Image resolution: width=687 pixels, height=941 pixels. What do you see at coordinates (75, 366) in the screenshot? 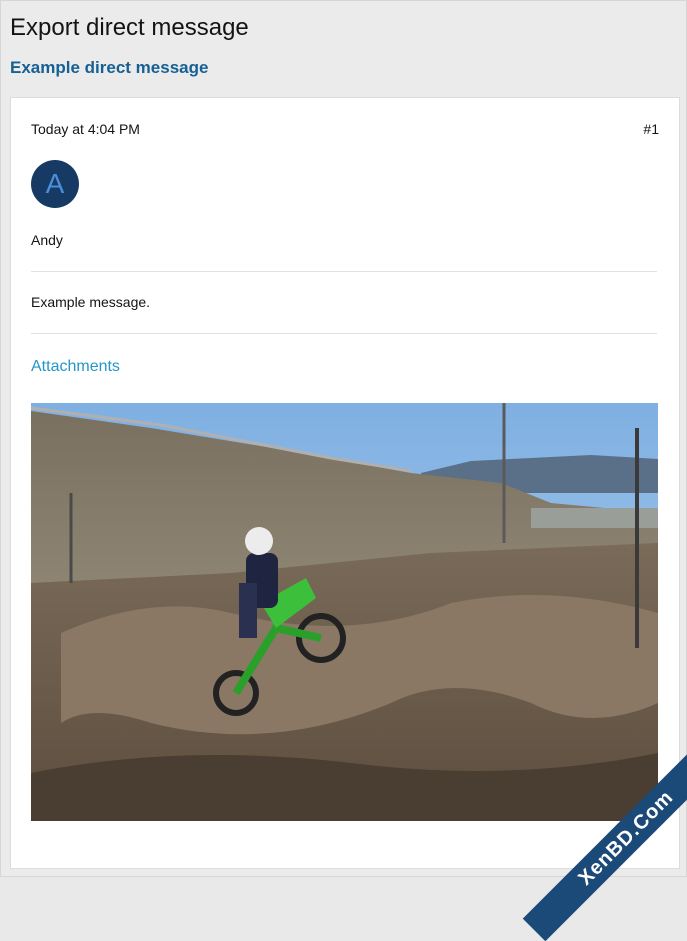
I see `attachments-heading: Attachments` at bounding box center [75, 366].